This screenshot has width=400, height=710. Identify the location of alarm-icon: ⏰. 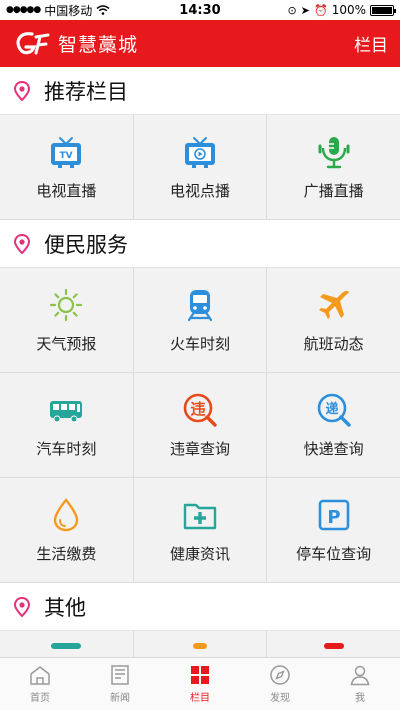
(320, 10).